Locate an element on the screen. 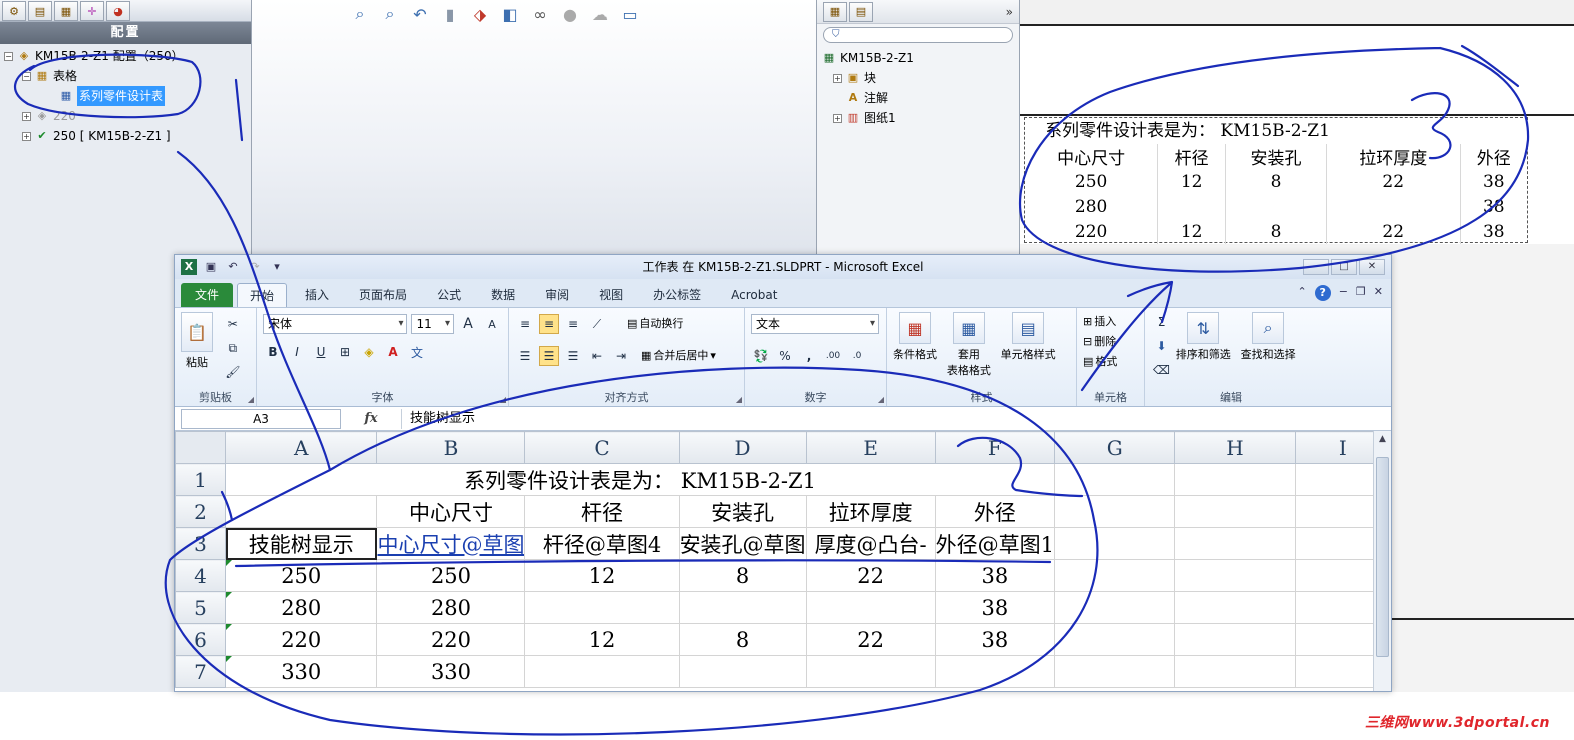 The height and width of the screenshot is (740, 1574). align-bottom-icon: ≡ is located at coordinates (573, 324).